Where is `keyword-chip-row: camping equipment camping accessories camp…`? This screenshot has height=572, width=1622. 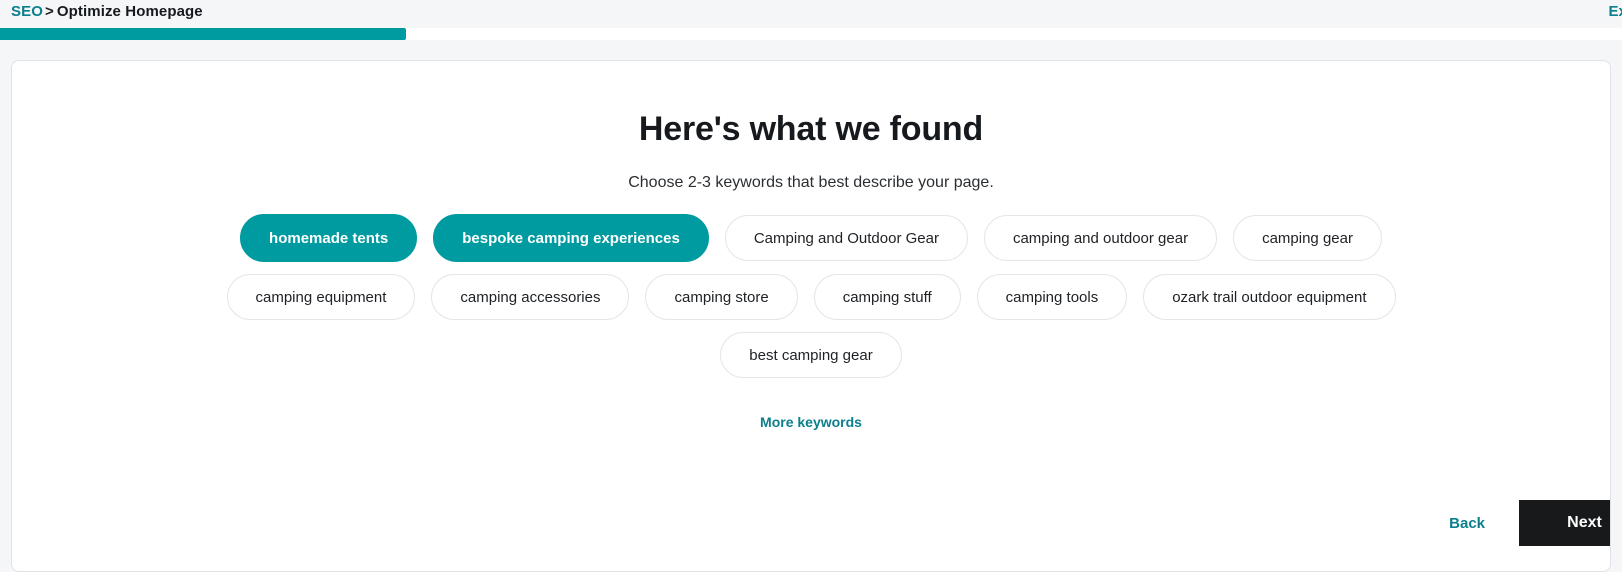
keyword-chip-row: camping equipment camping accessories camp… is located at coordinates (811, 297).